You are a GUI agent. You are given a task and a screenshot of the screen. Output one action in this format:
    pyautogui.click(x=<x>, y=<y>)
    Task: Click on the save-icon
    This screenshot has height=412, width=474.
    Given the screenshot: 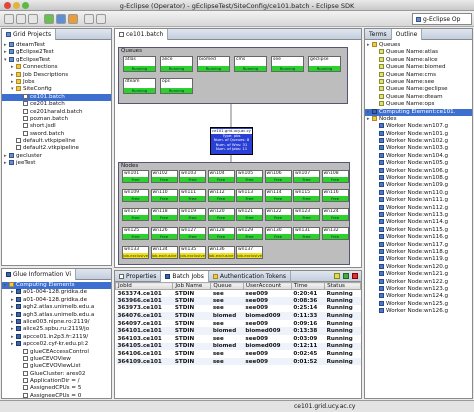 What is the action you would take?
    pyautogui.click(x=21, y=19)
    